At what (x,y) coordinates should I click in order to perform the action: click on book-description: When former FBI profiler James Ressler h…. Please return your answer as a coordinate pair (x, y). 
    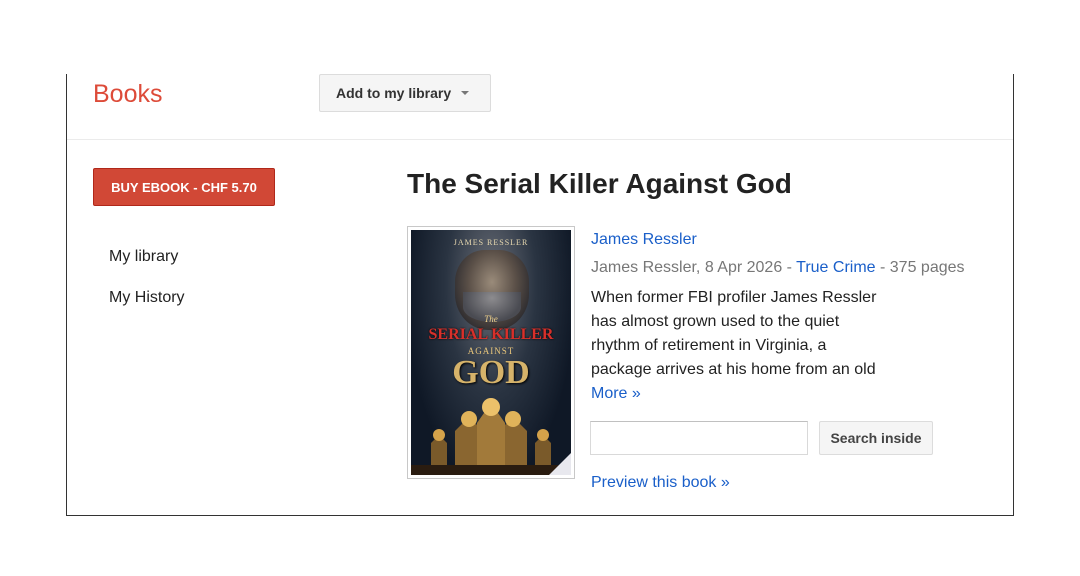
    Looking at the image, I should click on (746, 334).